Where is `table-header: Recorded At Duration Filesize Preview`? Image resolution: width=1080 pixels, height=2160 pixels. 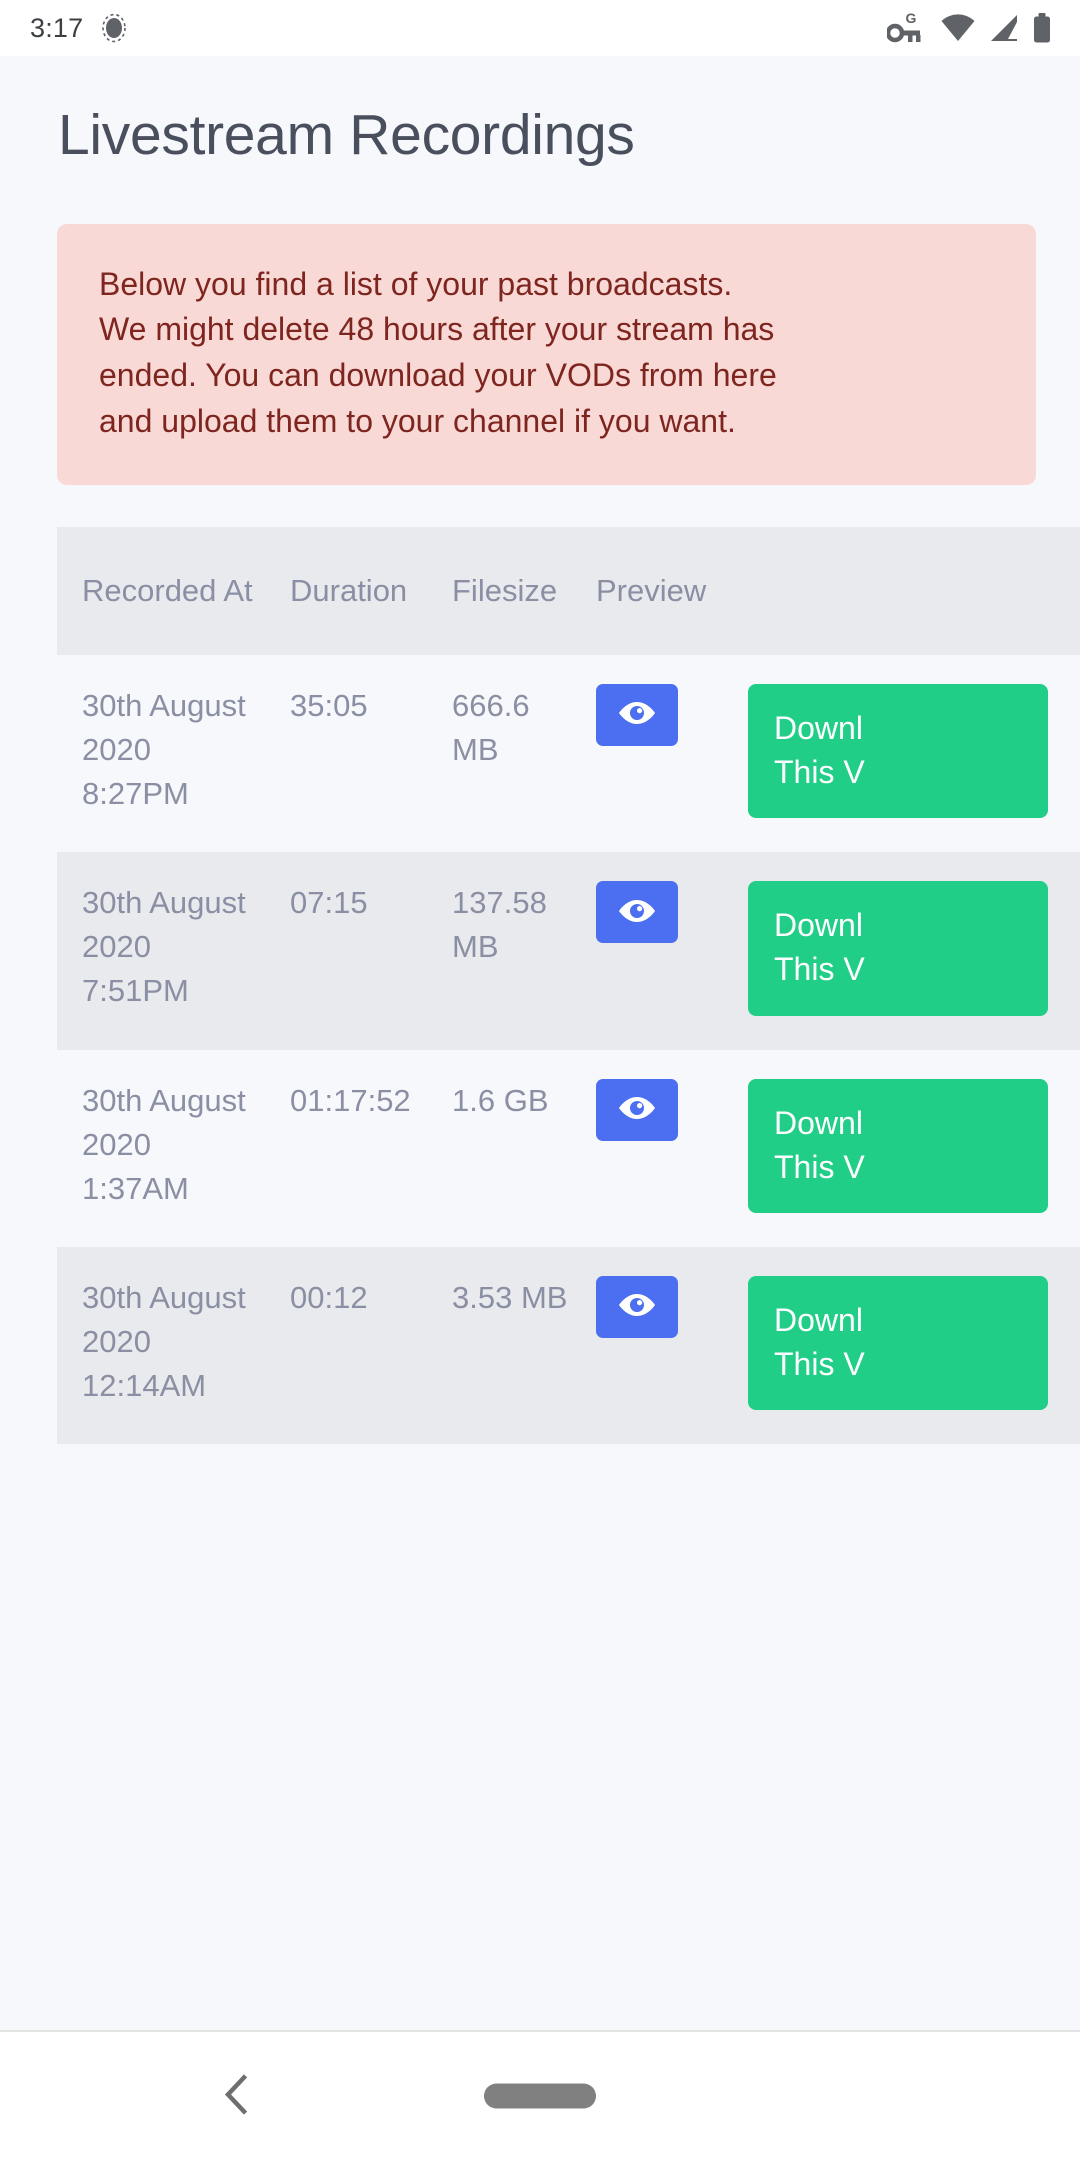
table-header: Recorded At Duration Filesize Preview is located at coordinates (568, 590).